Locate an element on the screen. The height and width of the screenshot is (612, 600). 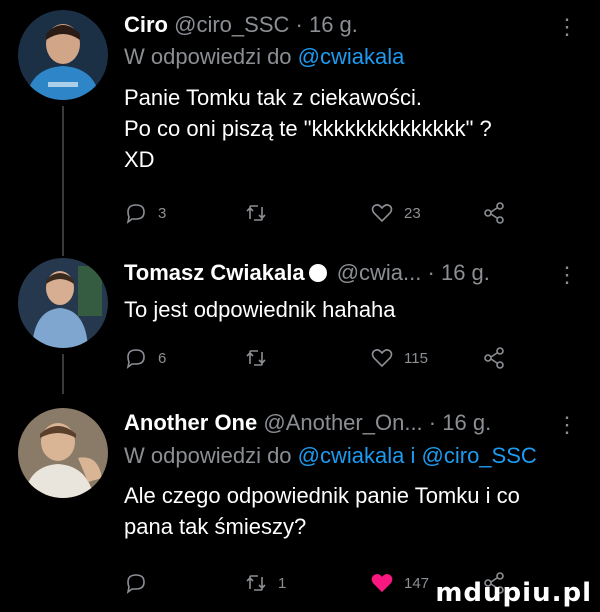
author-name: Another One is located at coordinates (190, 422).